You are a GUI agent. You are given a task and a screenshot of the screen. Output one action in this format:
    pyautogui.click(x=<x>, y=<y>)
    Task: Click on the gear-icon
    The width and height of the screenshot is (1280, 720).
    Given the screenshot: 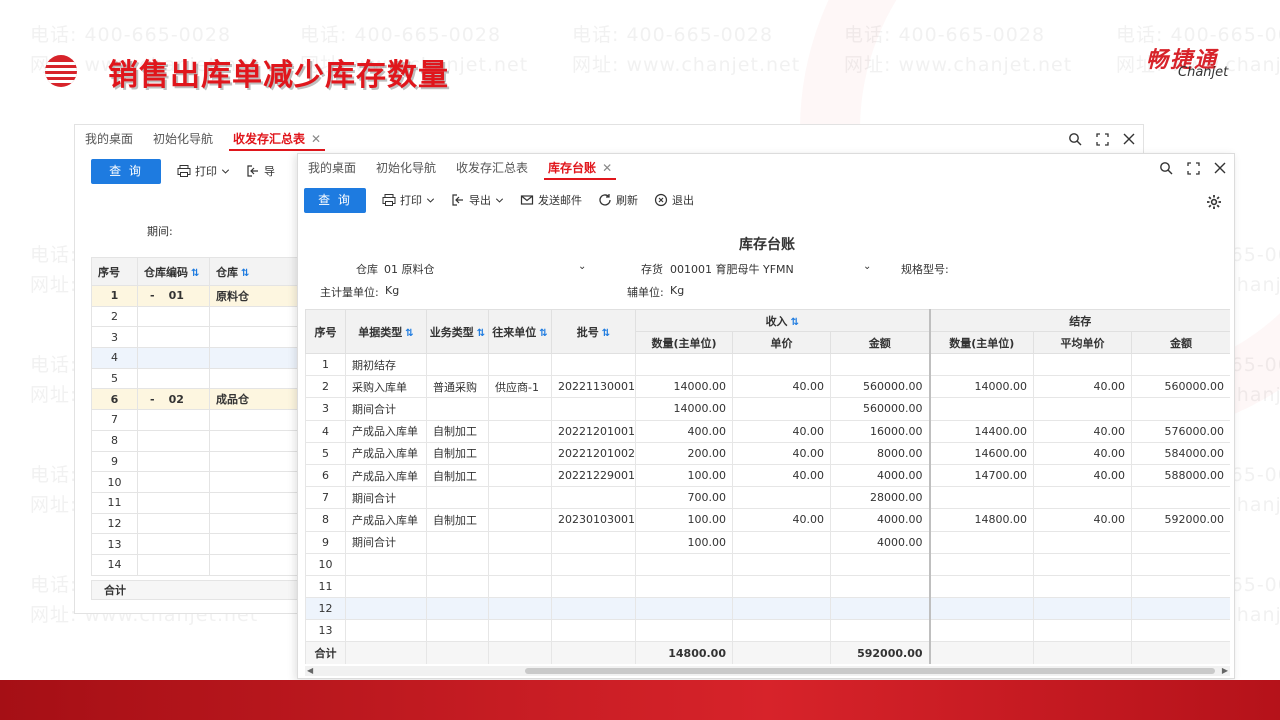 What is the action you would take?
    pyautogui.click(x=1214, y=202)
    